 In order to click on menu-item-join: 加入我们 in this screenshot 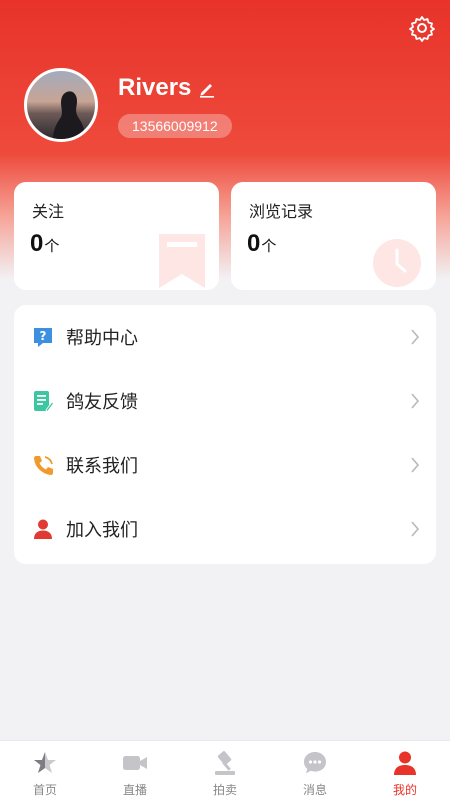, I will do `click(225, 529)`.